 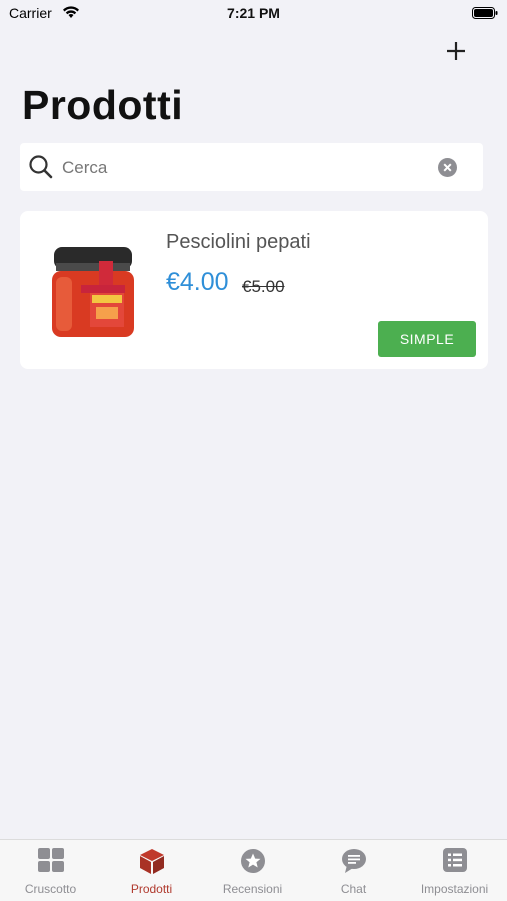 I want to click on search-bar, so click(x=251, y=167).